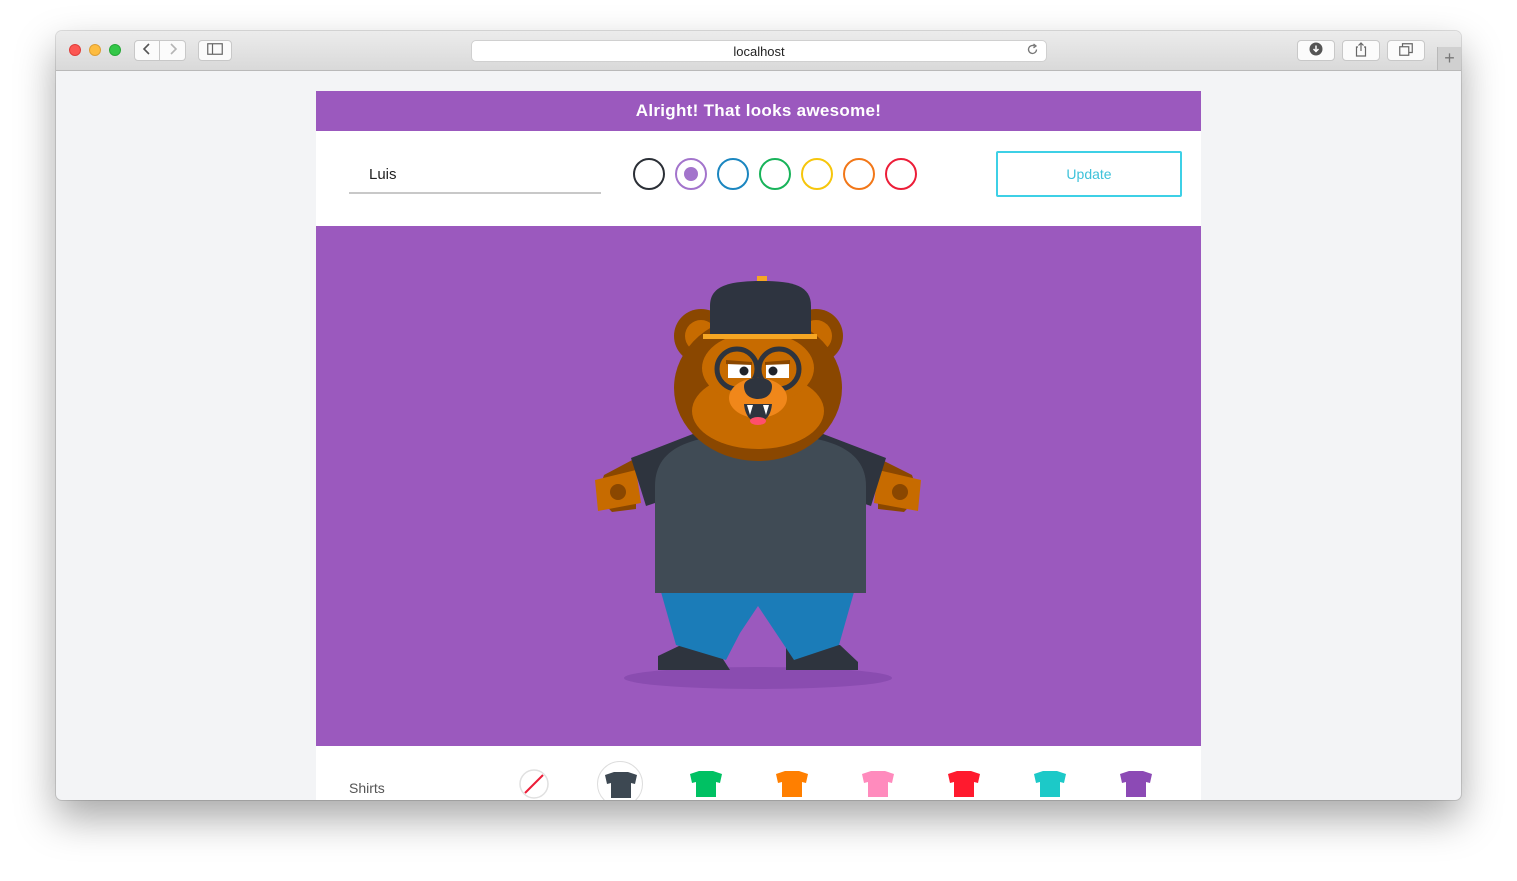 This screenshot has height=881, width=1517. What do you see at coordinates (760, 307) in the screenshot?
I see `cap` at bounding box center [760, 307].